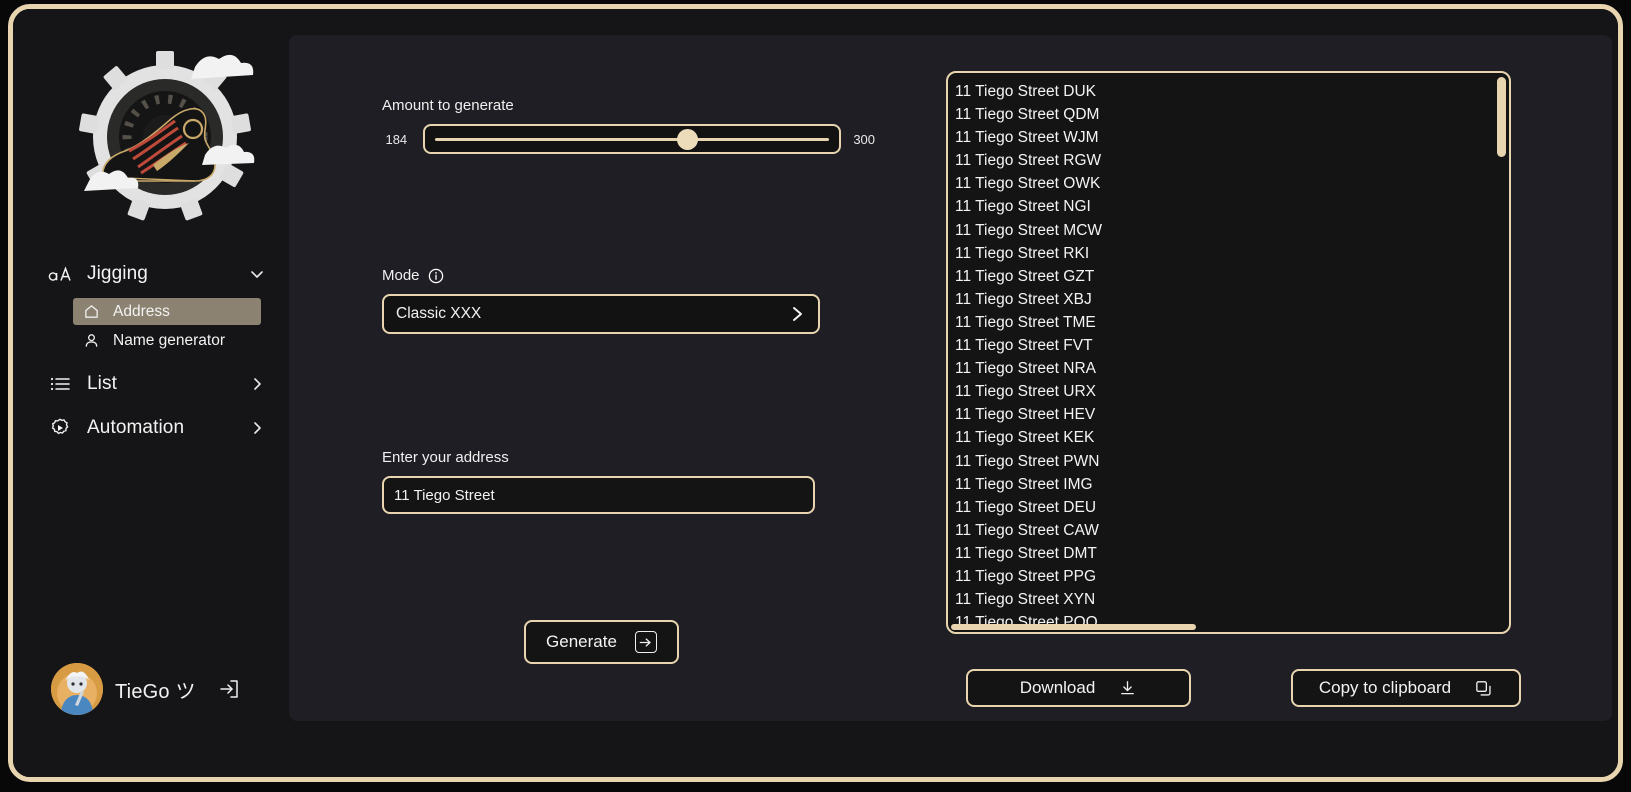 Image resolution: width=1631 pixels, height=792 pixels. Describe the element at coordinates (1483, 688) in the screenshot. I see `copy-icon` at that location.